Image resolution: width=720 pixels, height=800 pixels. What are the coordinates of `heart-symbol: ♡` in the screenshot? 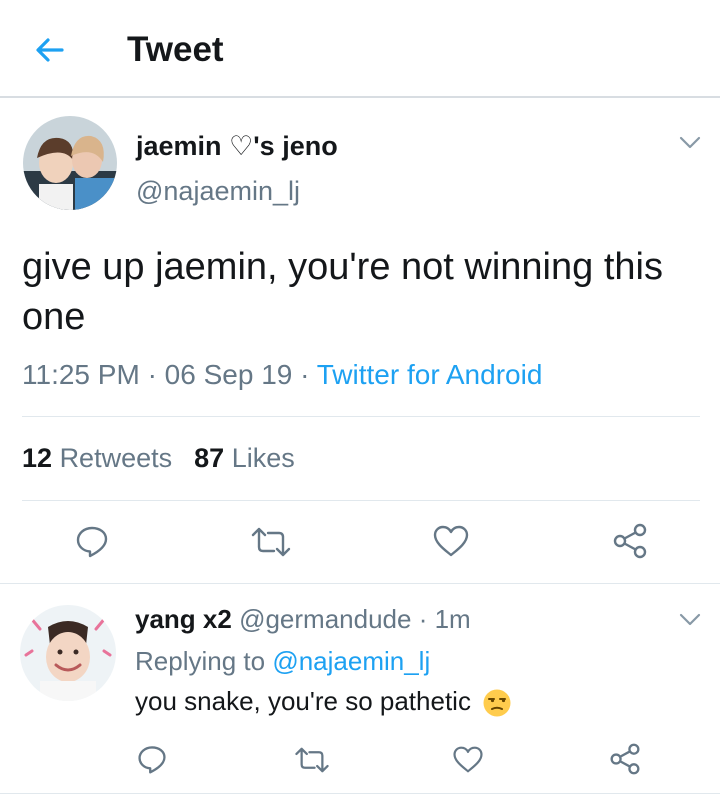 It's located at (241, 146).